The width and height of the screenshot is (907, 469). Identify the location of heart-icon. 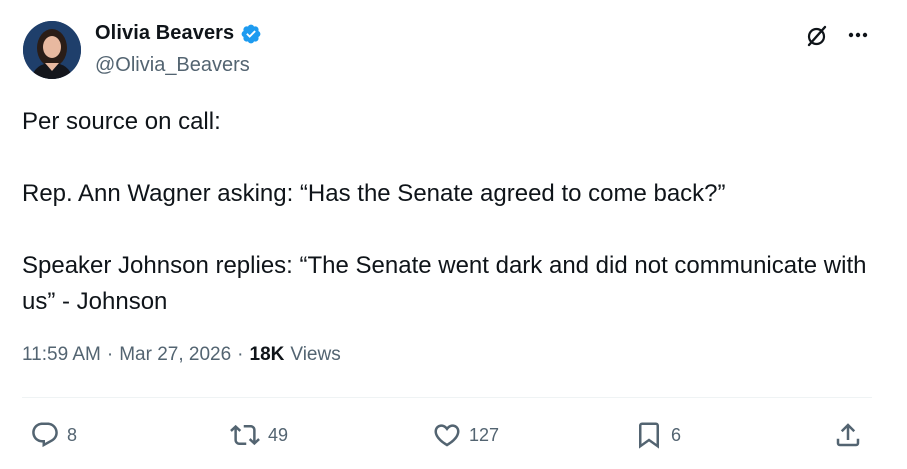
(447, 435).